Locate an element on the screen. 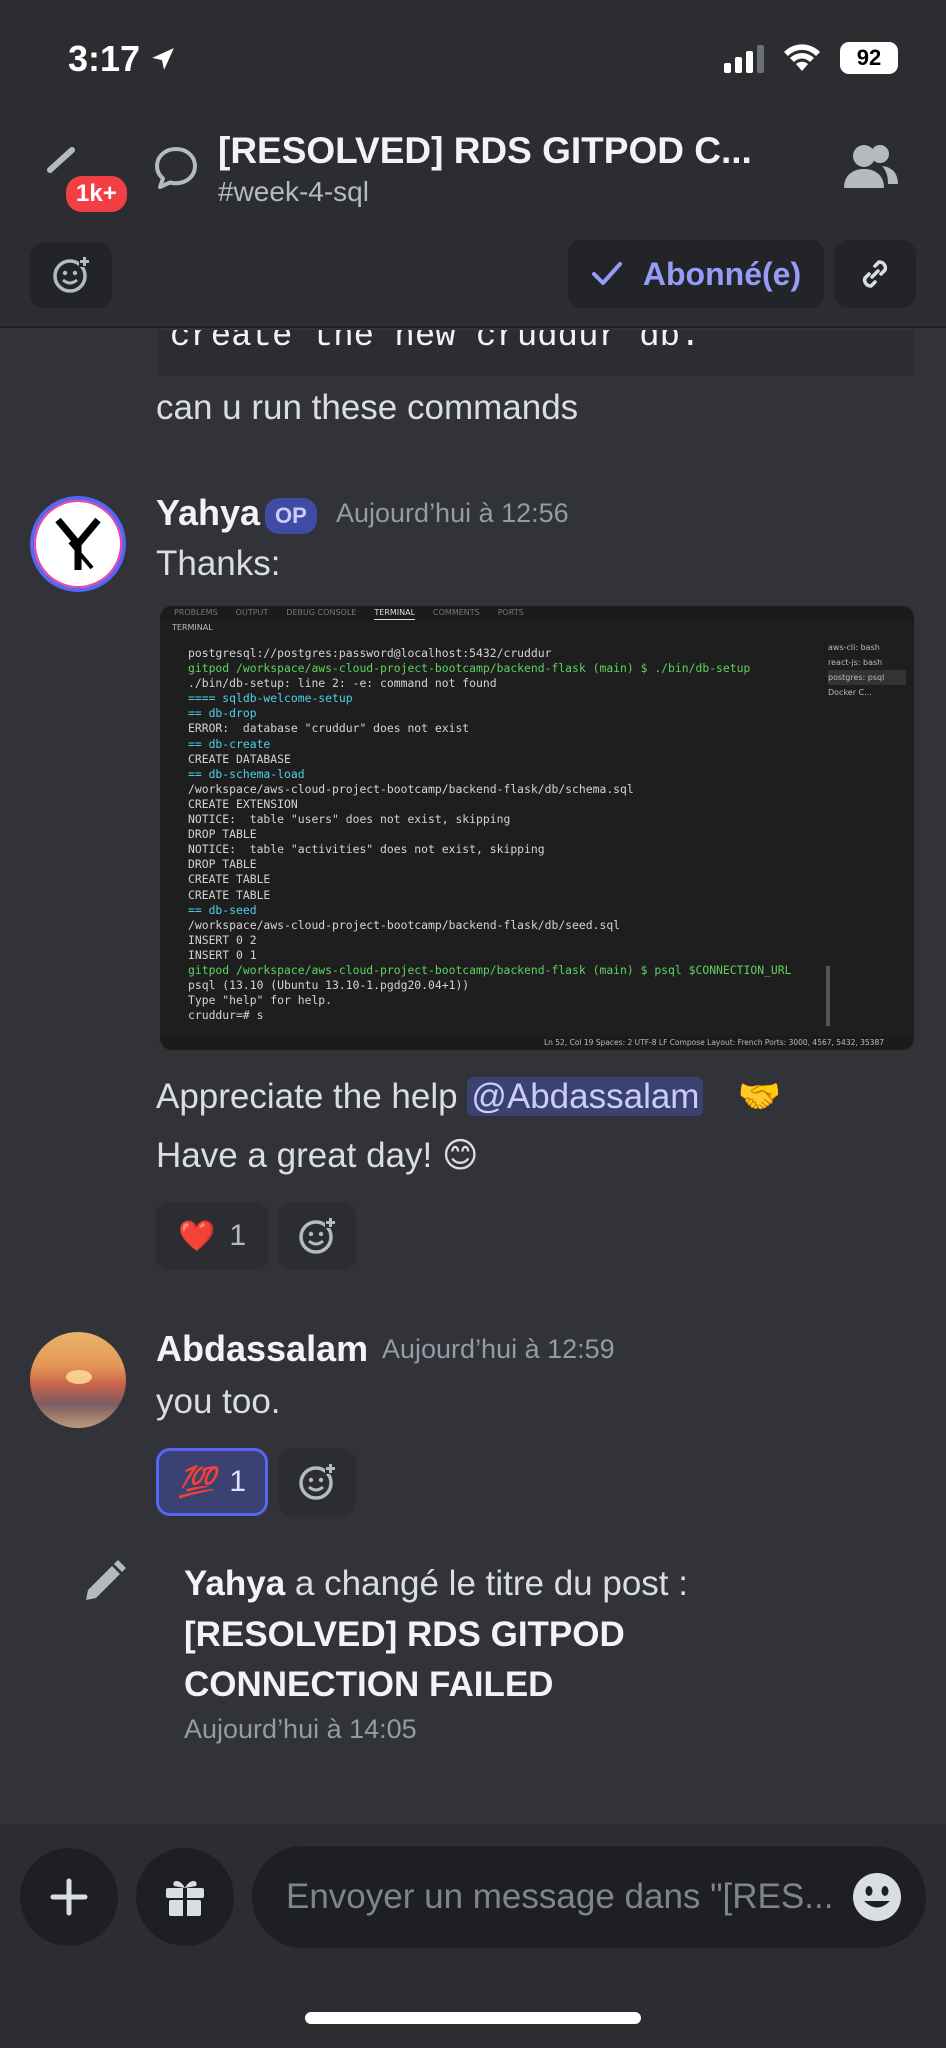  system-message: Yahya a changé le titre du post : is located at coordinates (436, 1584).